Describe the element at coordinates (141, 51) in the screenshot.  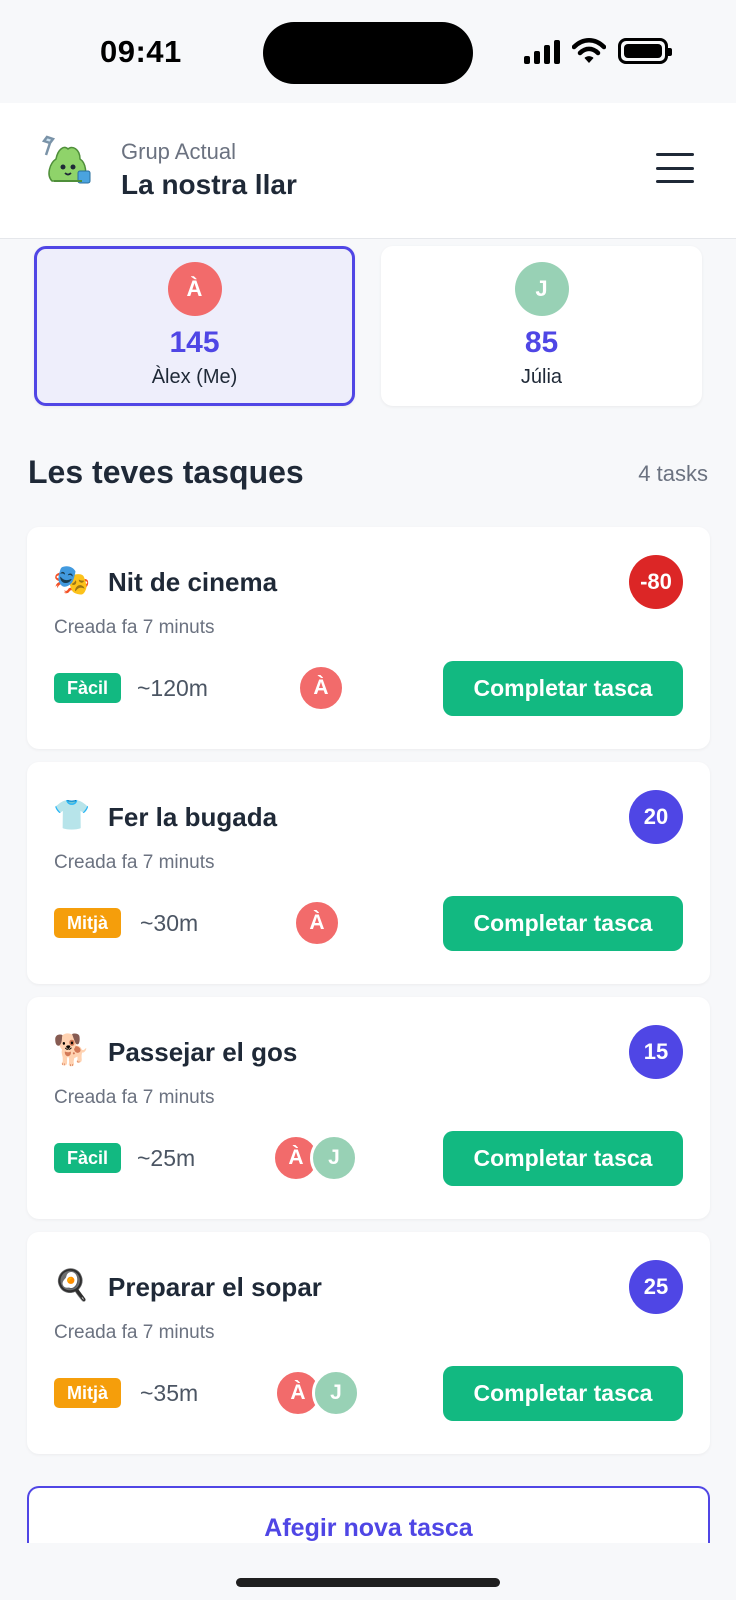
I see `status-time: 09:41` at that location.